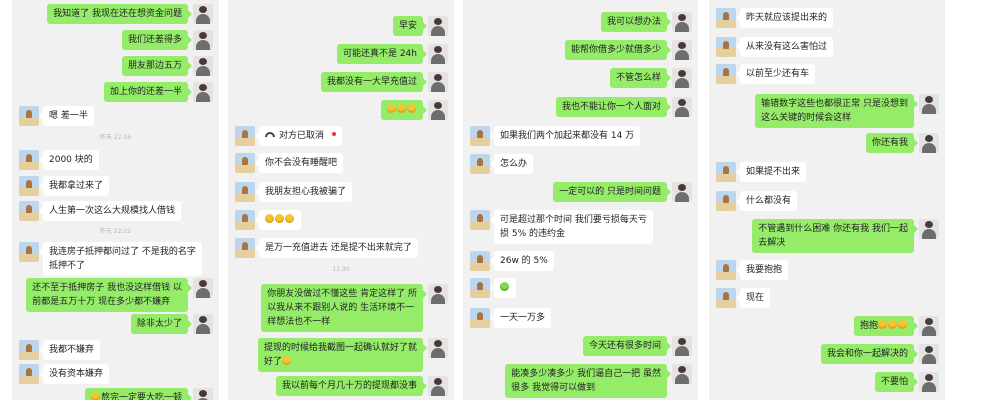  I want to click on outgoing-message-bubble: 你还有我, so click(892, 143).